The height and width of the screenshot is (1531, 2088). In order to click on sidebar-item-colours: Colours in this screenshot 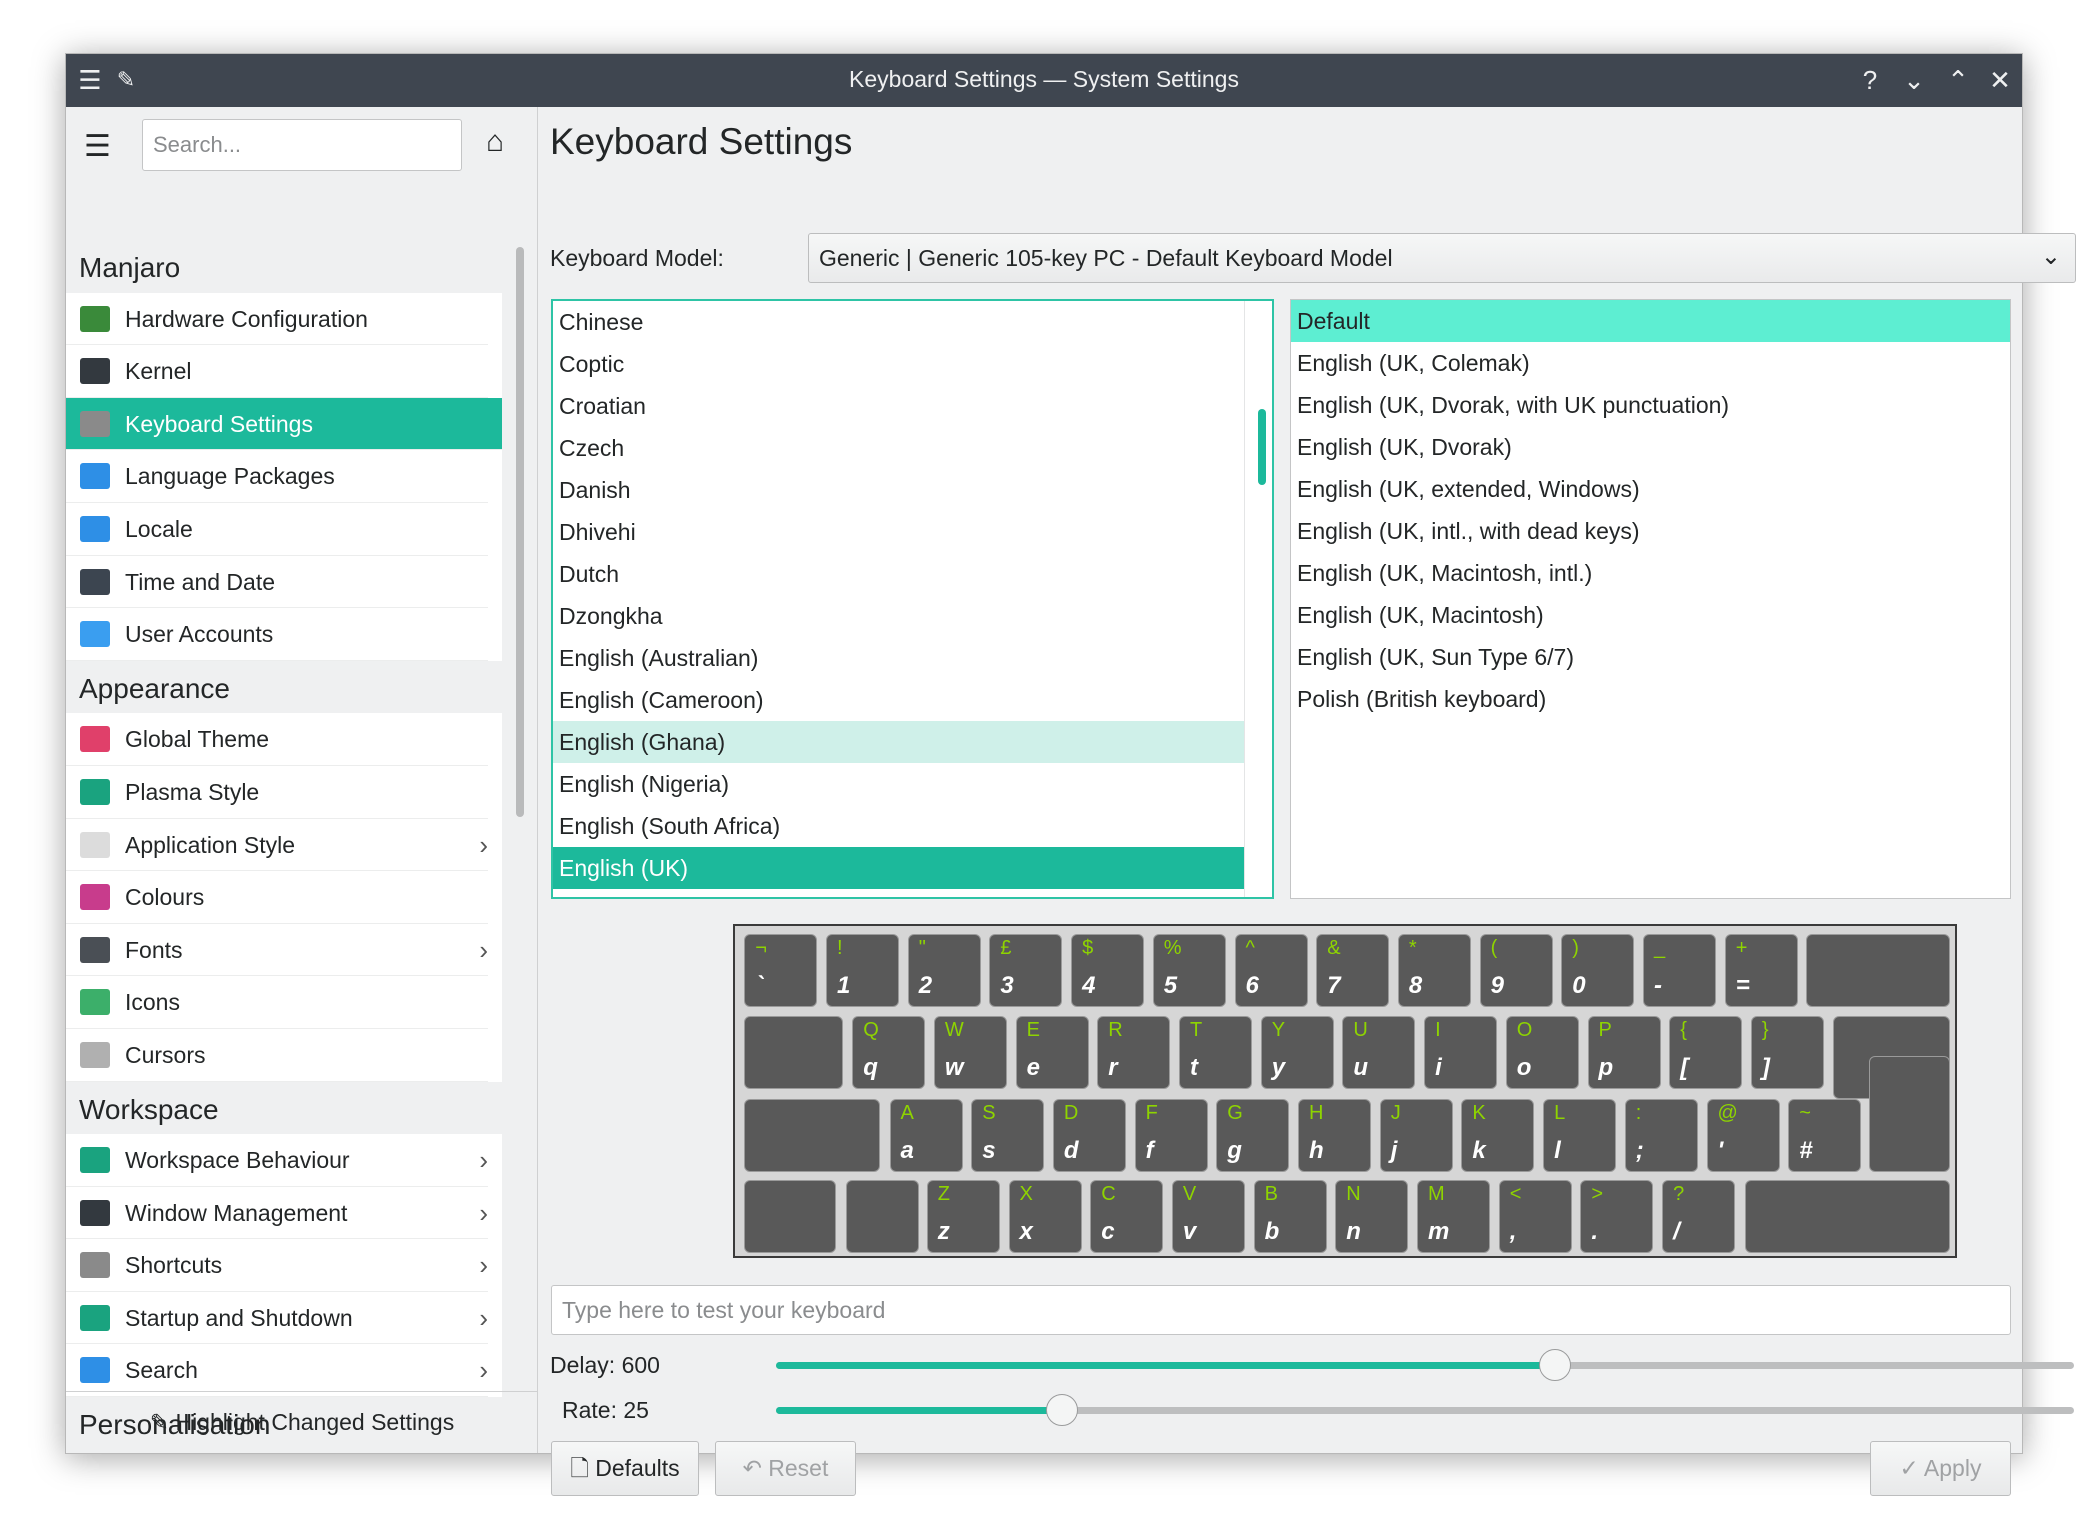, I will do `click(277, 897)`.